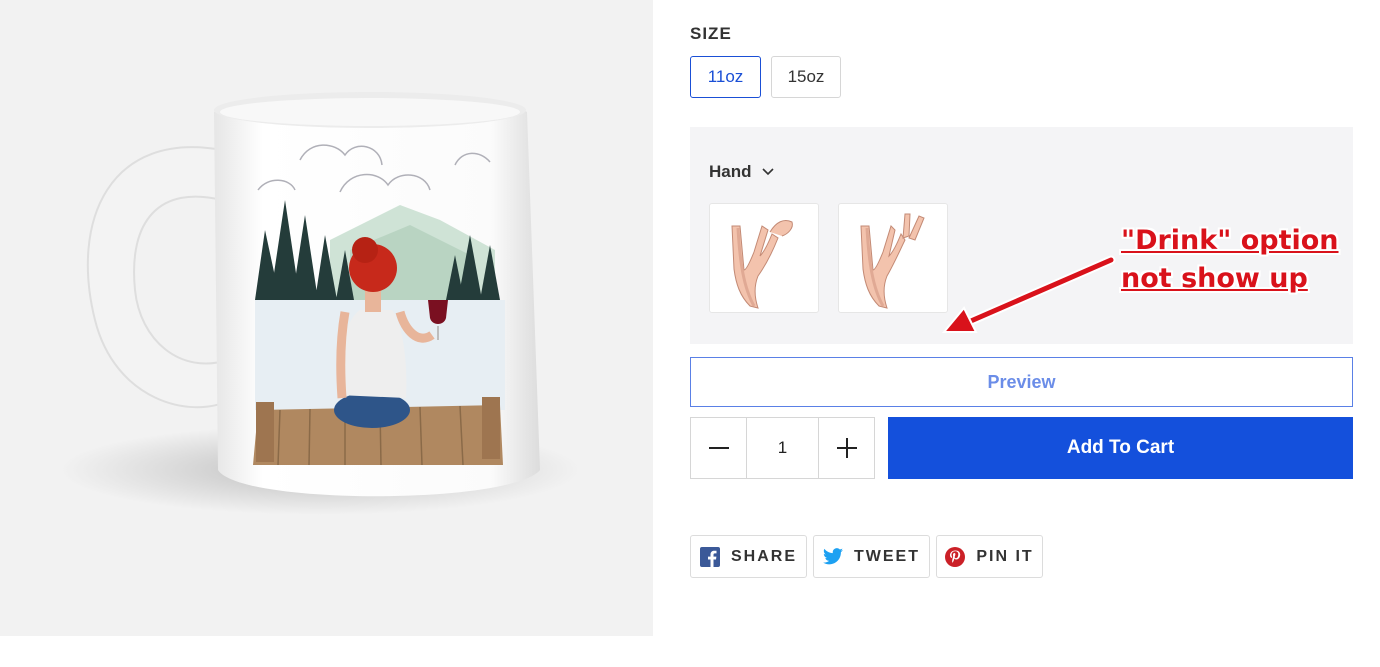  I want to click on size-option-11oz: 11oz, so click(725, 77).